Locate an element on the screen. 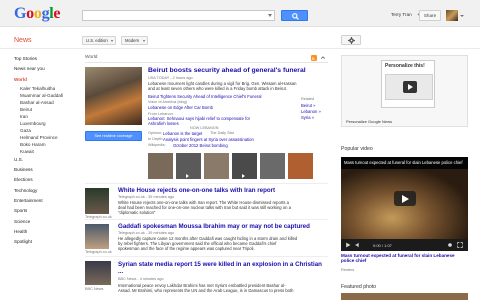  nav-subitem: Bashar al-Assad is located at coordinates (45, 102).